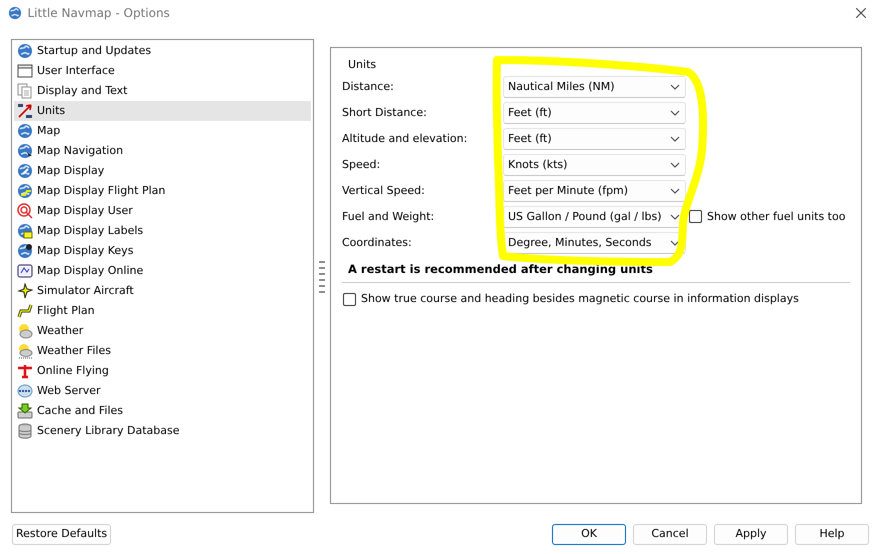 This screenshot has height=554, width=881. I want to click on dialog-button: OK, so click(589, 535).